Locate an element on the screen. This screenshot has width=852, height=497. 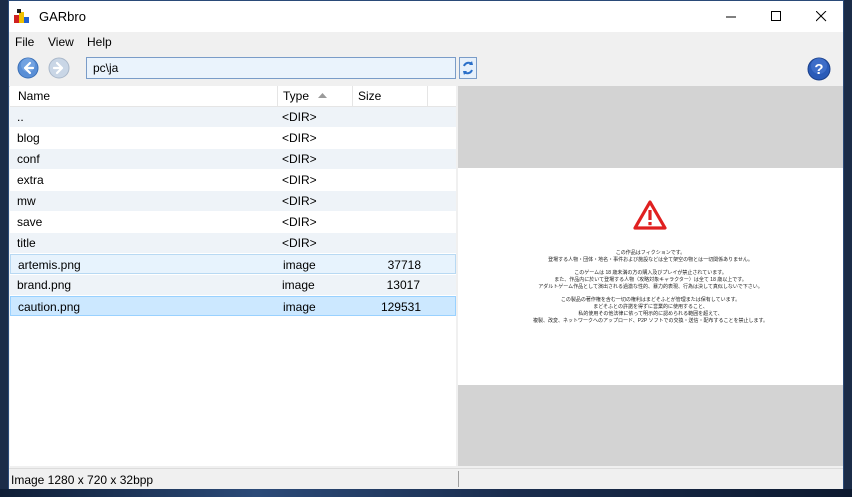
sort-ascending-icon is located at coordinates (322, 95).